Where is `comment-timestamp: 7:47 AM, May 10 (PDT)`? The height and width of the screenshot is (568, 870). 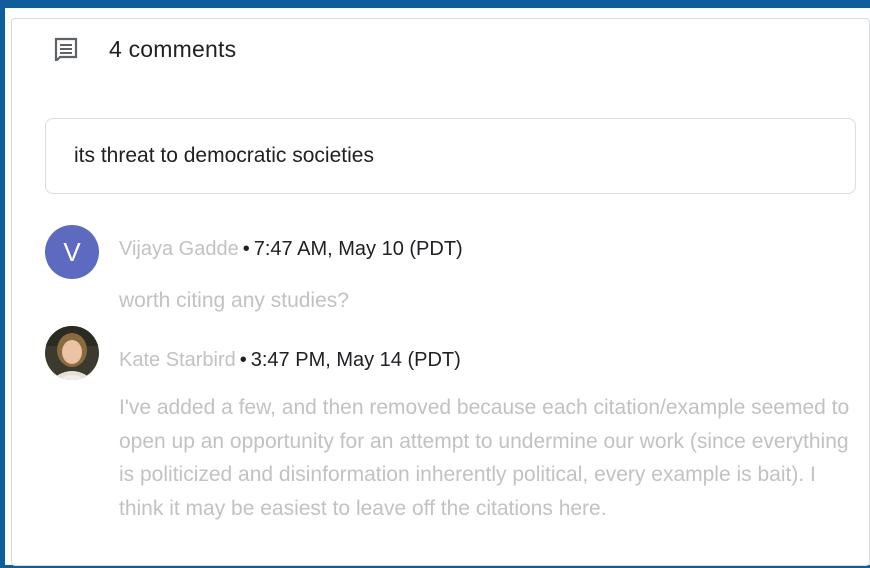 comment-timestamp: 7:47 AM, May 10 (PDT) is located at coordinates (358, 249).